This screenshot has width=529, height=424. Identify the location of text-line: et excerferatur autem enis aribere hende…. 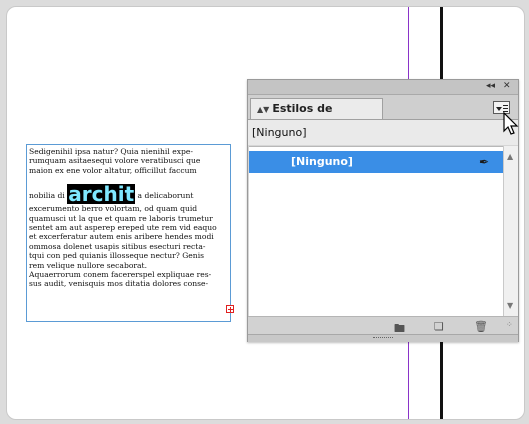
(121, 237).